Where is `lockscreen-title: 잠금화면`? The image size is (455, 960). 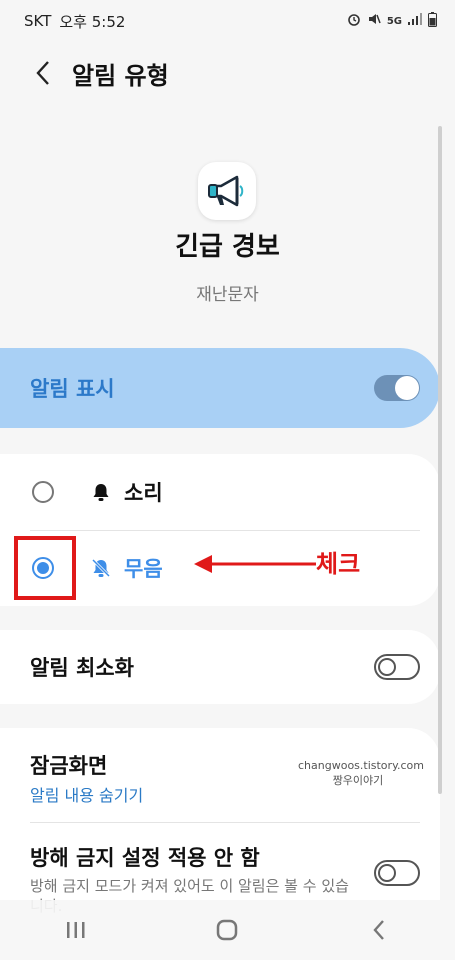
lockscreen-title: 잠금화면 is located at coordinates (68, 765).